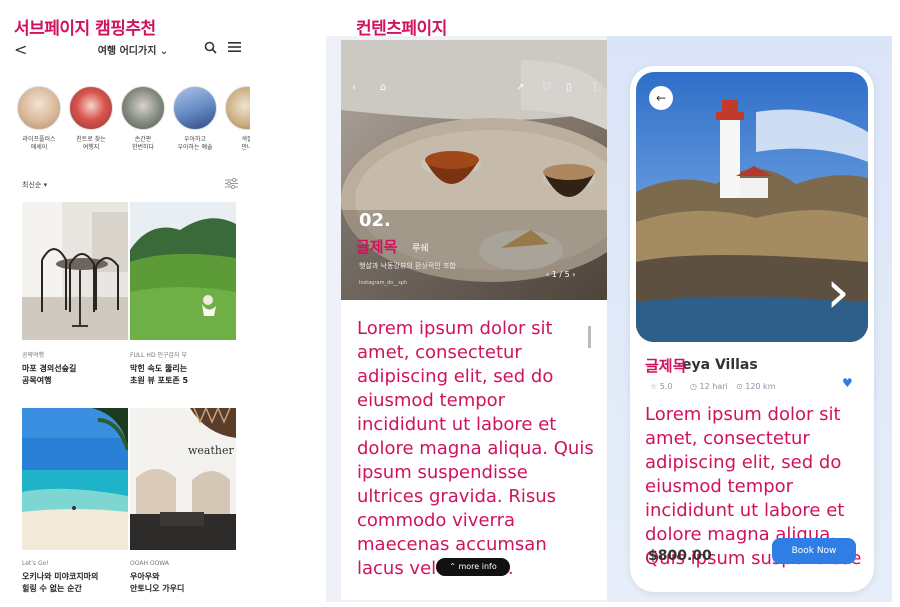 The width and height of the screenshot is (900, 607). What do you see at coordinates (838, 292) in the screenshot?
I see `next-arrow-icon: ›` at bounding box center [838, 292].